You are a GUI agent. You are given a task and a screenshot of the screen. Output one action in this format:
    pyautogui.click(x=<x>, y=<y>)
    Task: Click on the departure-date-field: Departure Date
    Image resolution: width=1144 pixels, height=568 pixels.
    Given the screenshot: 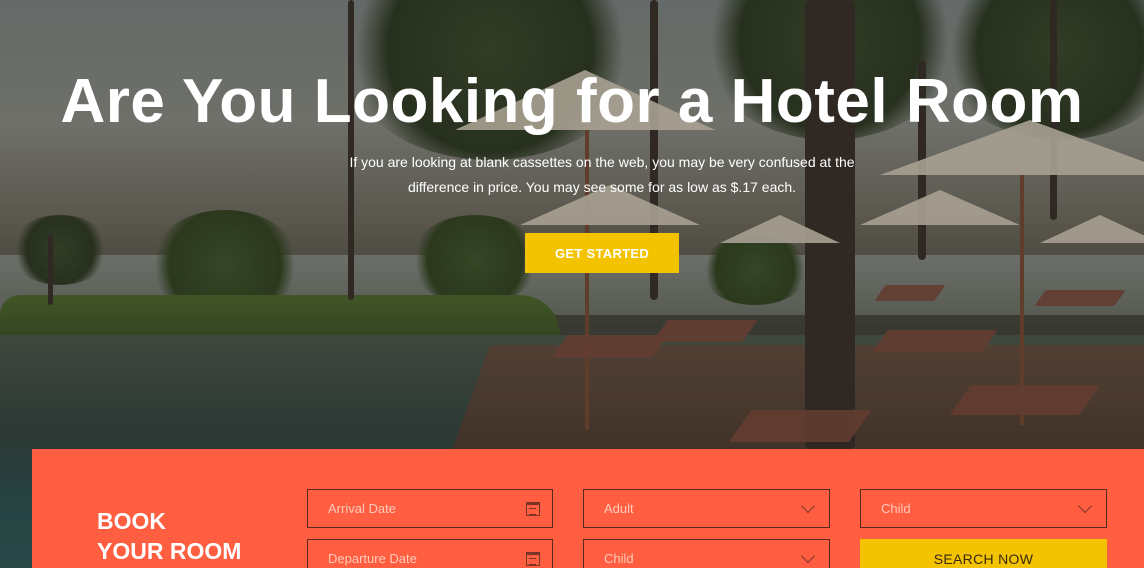 What is the action you would take?
    pyautogui.click(x=430, y=553)
    